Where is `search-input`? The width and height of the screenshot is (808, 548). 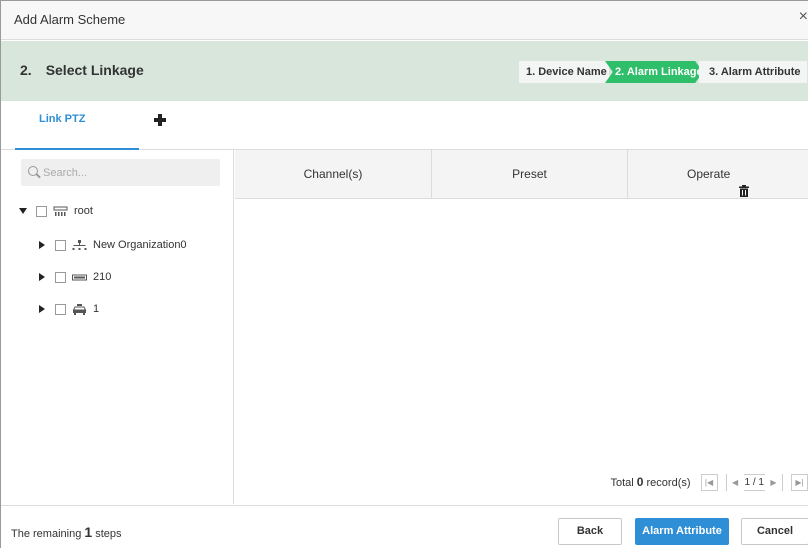 search-input is located at coordinates (128, 172).